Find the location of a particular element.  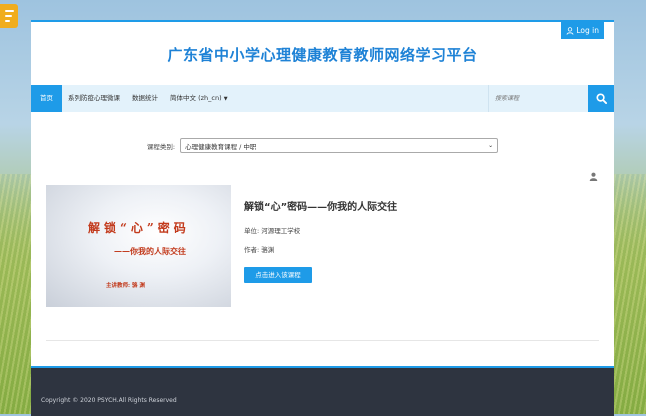

search-input is located at coordinates (538, 98).